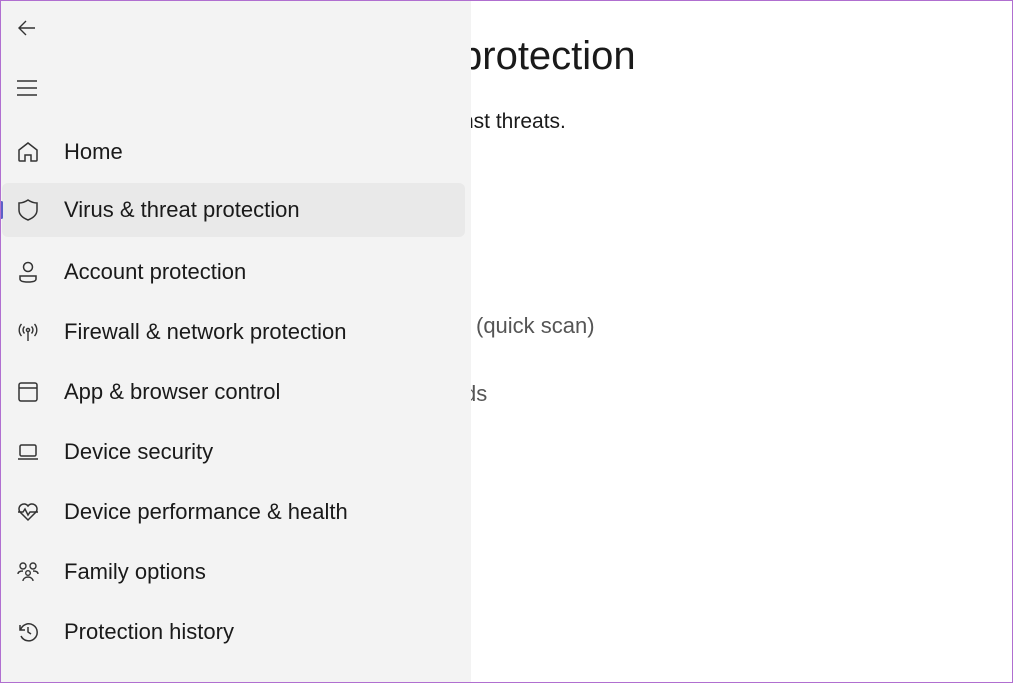 This screenshot has width=1013, height=683. What do you see at coordinates (233, 572) in the screenshot?
I see `sidebar-item-family-options: Family options` at bounding box center [233, 572].